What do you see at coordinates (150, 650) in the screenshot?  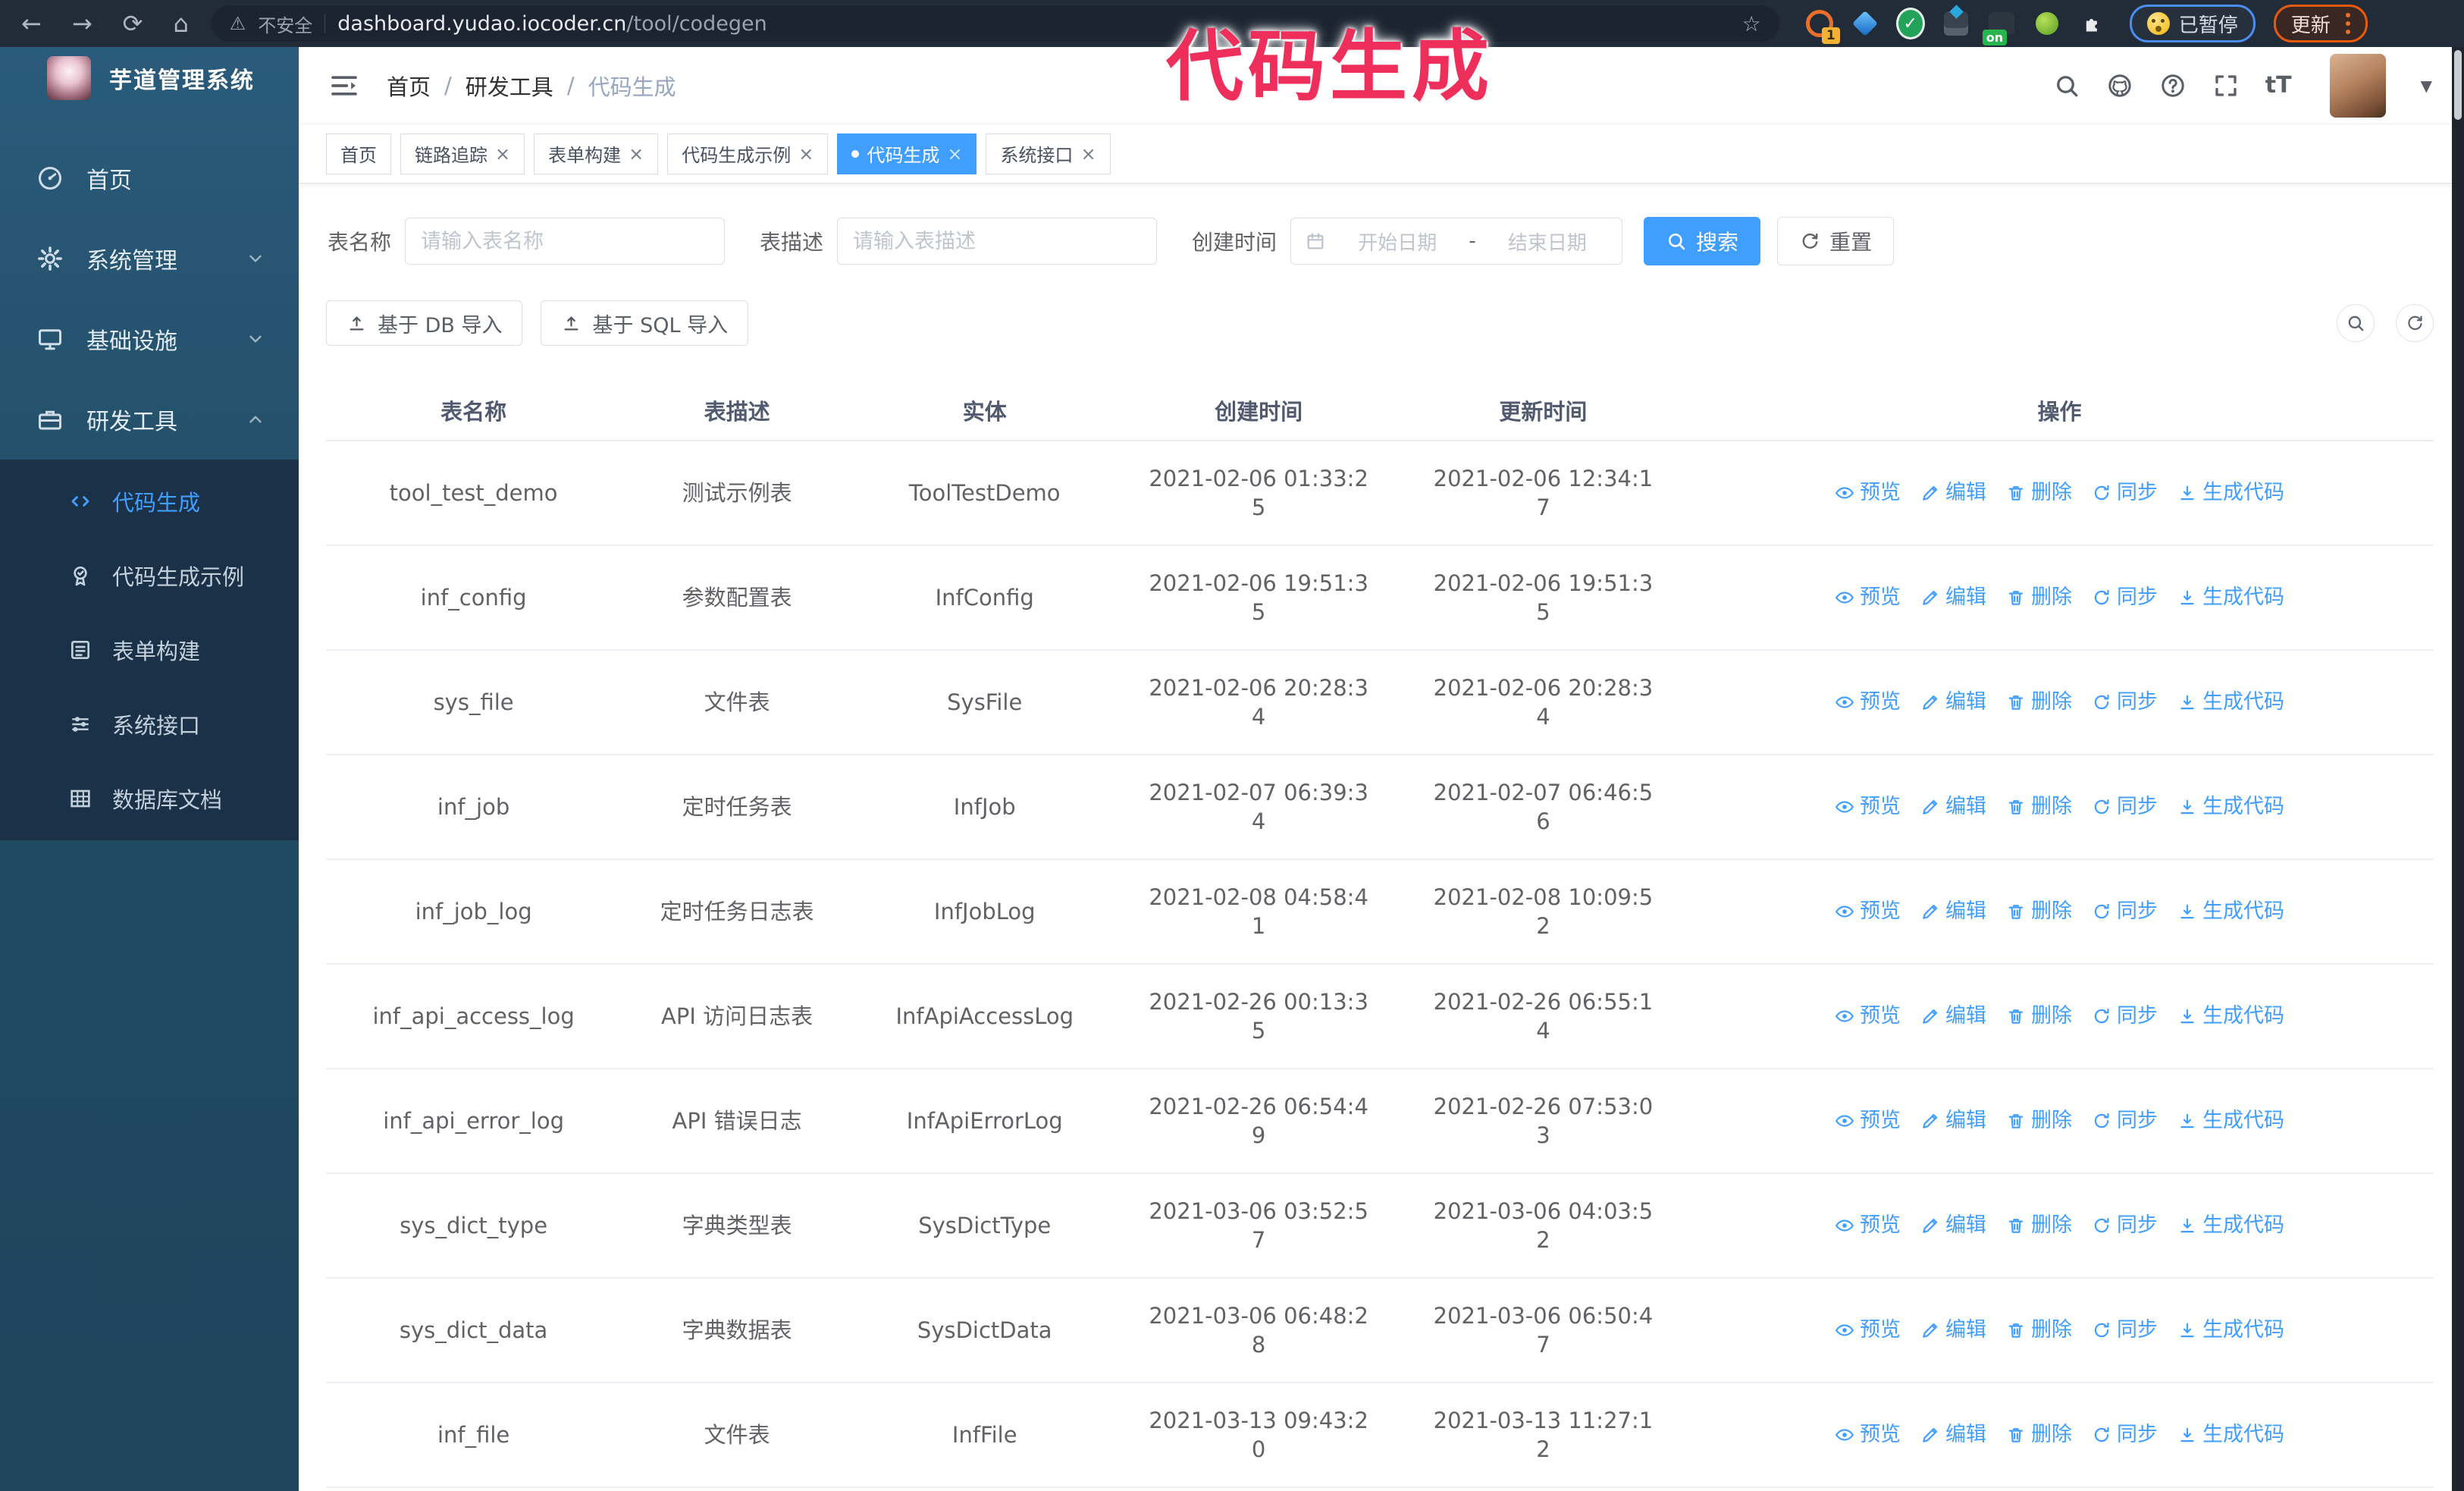 I see `sidebar-subitem-表单构建: 表单构建` at bounding box center [150, 650].